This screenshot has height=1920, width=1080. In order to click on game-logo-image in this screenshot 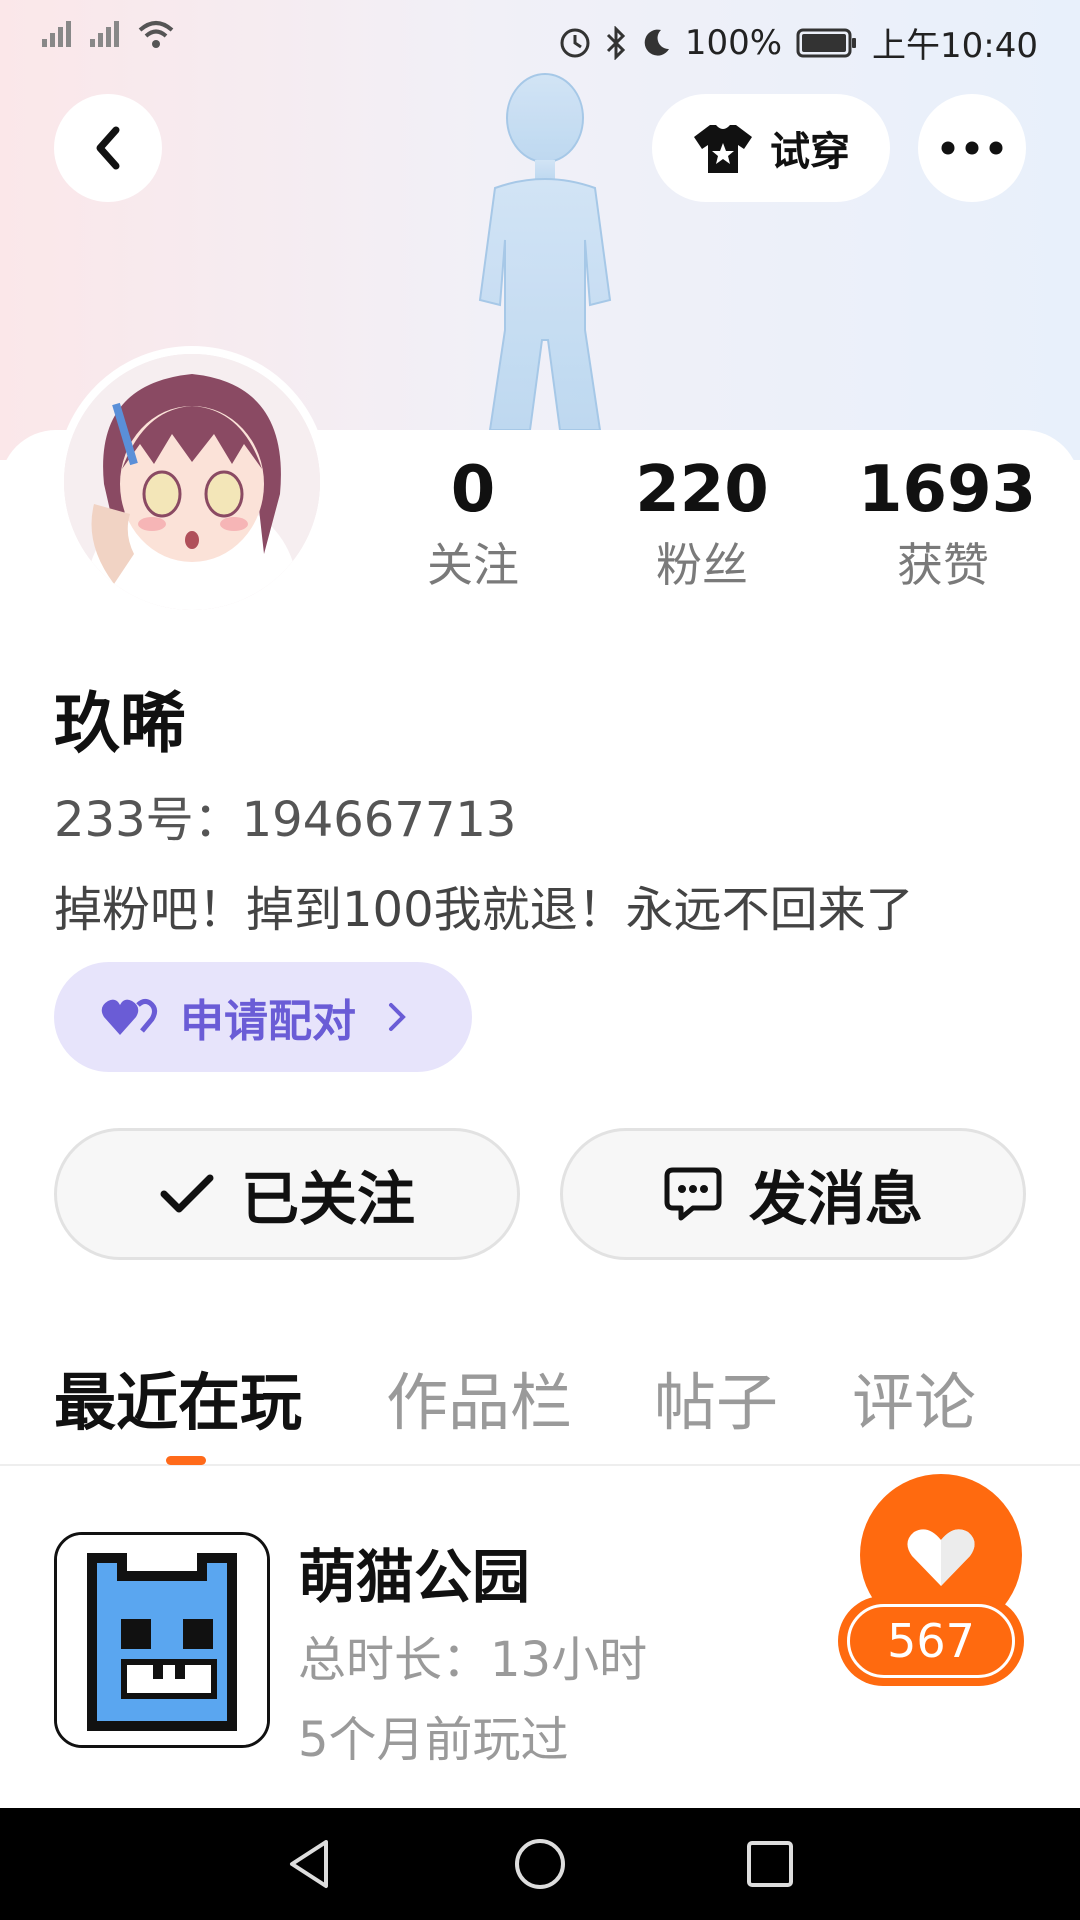, I will do `click(162, 1640)`.